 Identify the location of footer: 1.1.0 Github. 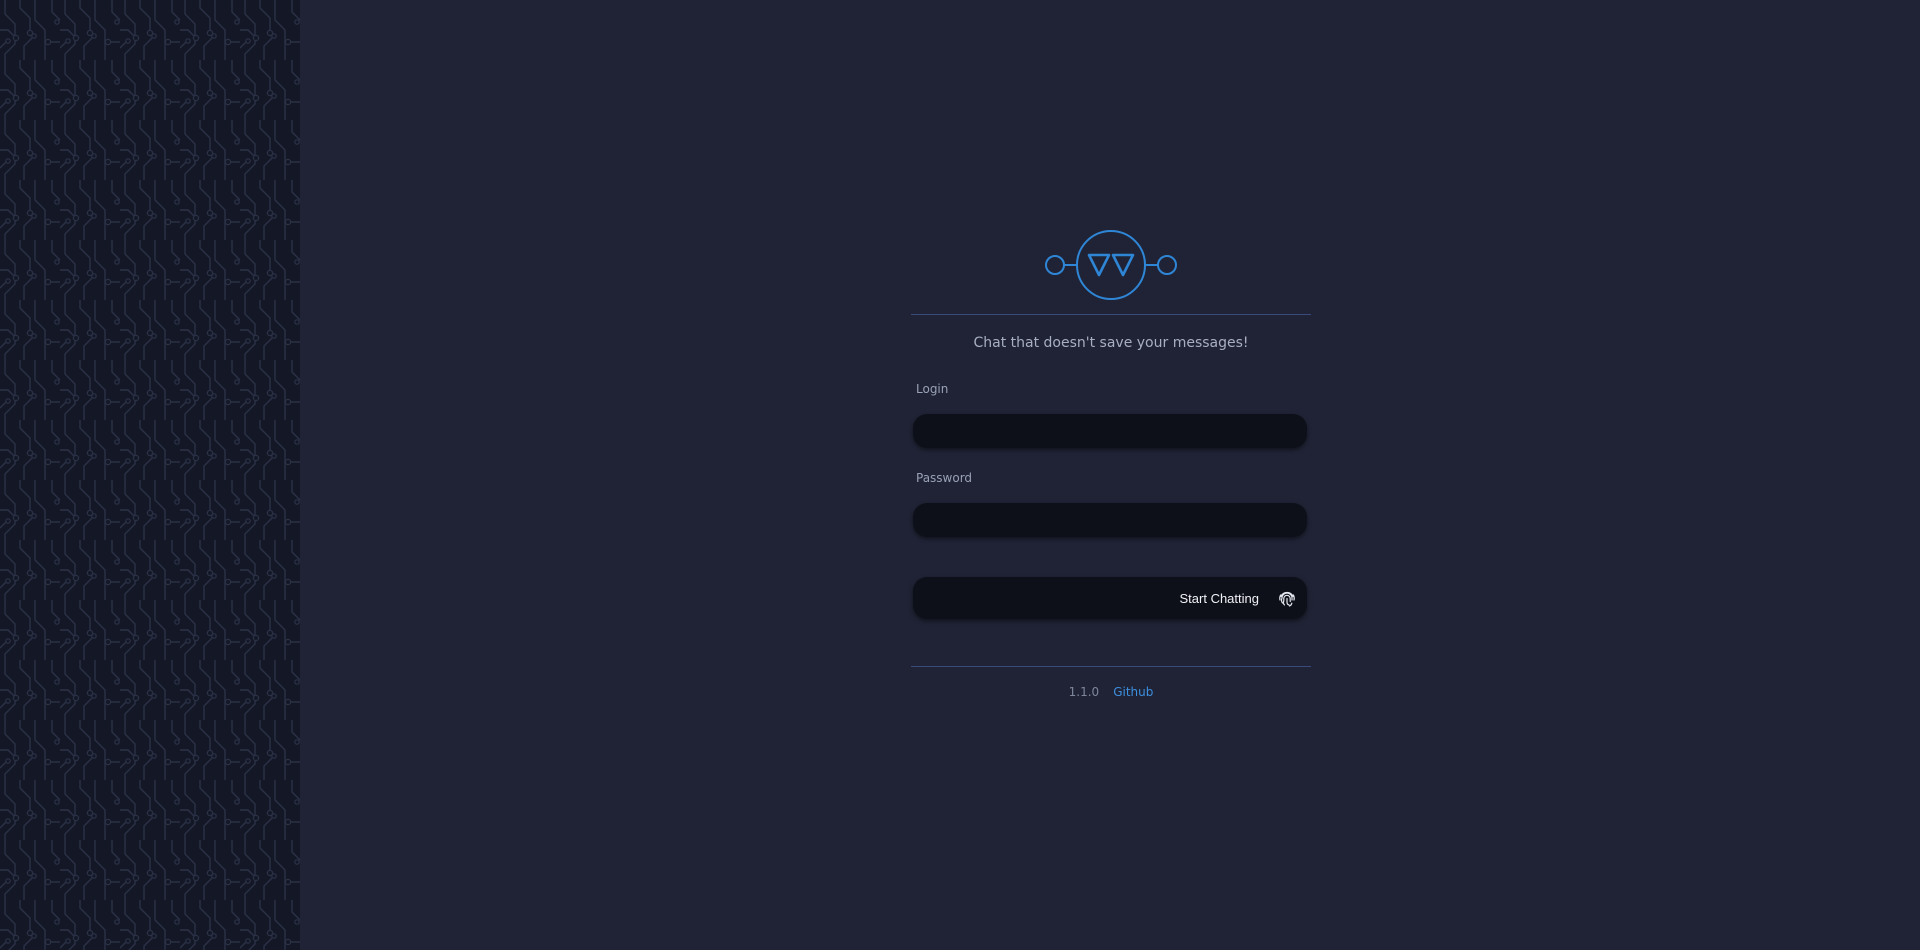
(1111, 692).